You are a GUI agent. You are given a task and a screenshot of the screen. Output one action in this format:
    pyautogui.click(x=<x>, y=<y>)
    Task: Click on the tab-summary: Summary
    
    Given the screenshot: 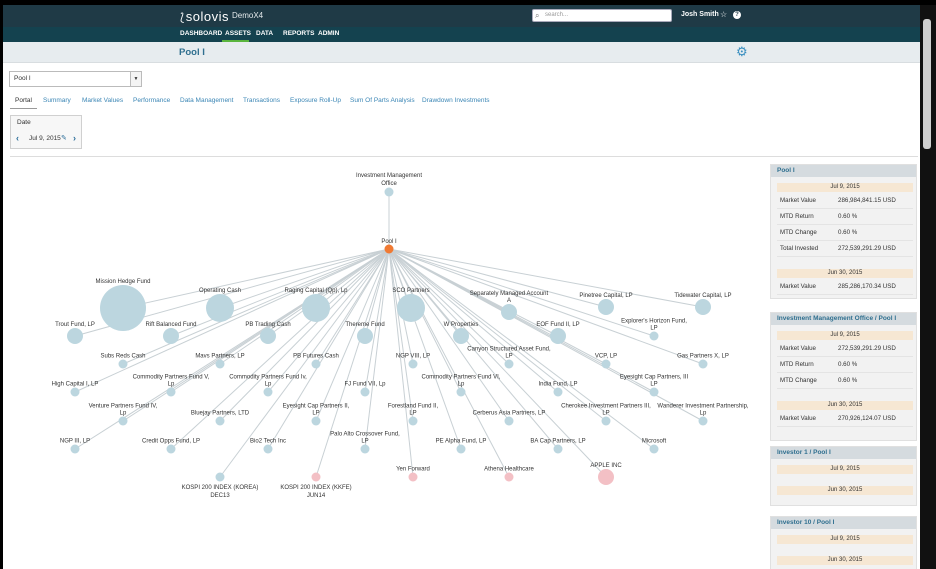 What is the action you would take?
    pyautogui.click(x=57, y=100)
    